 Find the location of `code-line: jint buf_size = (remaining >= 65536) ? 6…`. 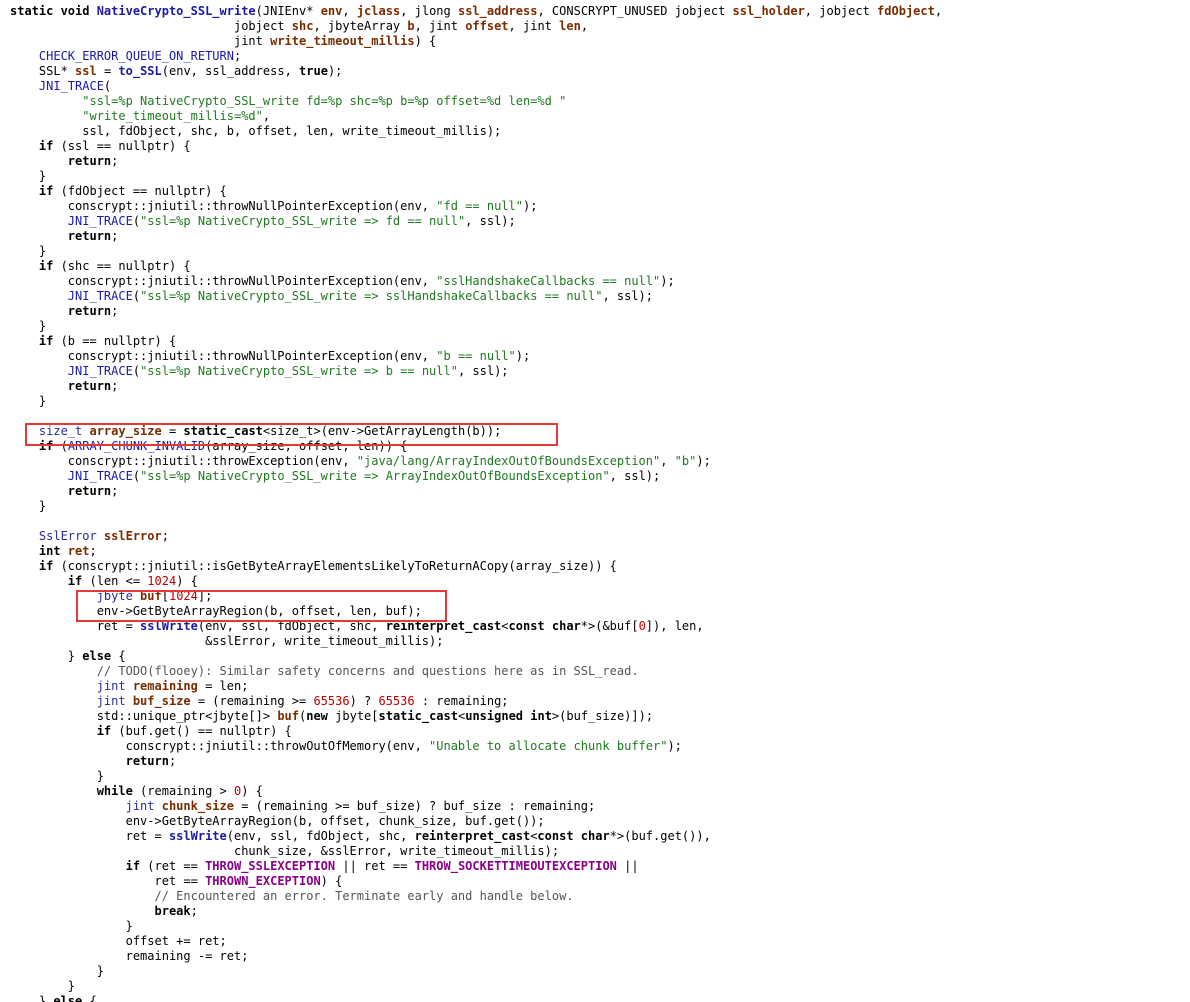

code-line: jint buf_size = (remaining >= 65536) ? 6… is located at coordinates (476, 701).